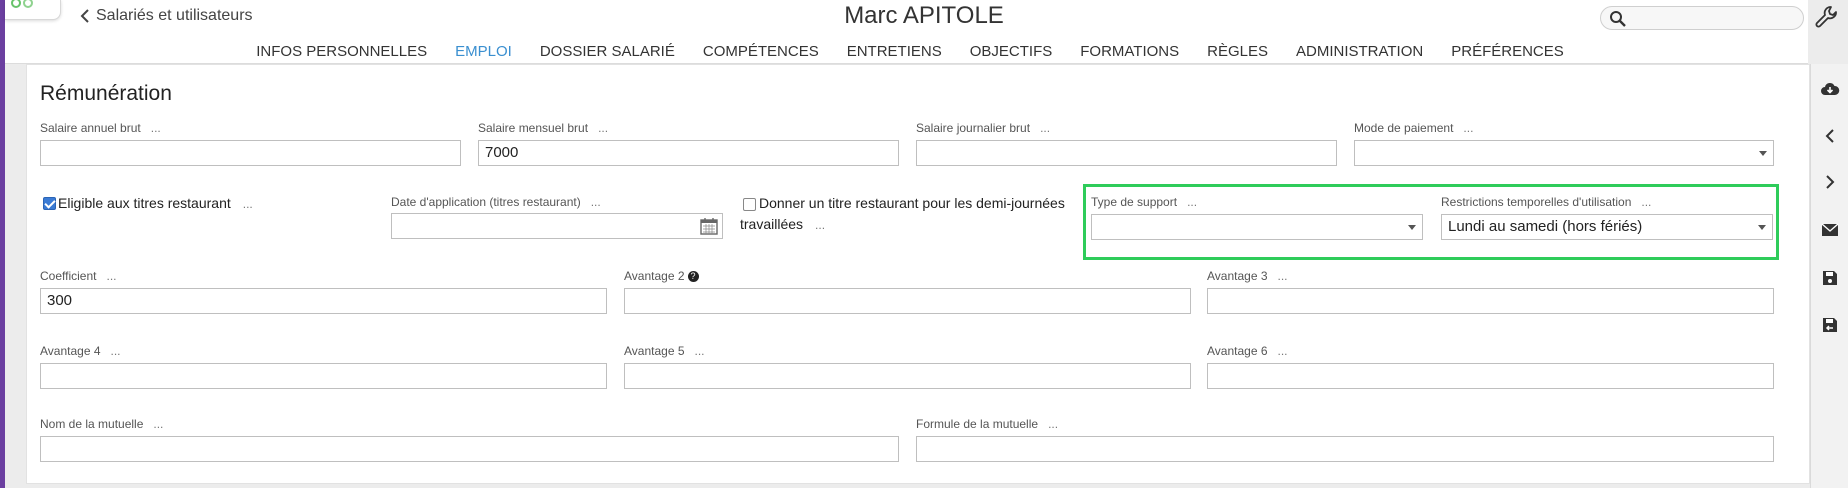 The height and width of the screenshot is (488, 1848). Describe the element at coordinates (174, 15) in the screenshot. I see `back-link-label: Salariés et utilisateurs` at that location.